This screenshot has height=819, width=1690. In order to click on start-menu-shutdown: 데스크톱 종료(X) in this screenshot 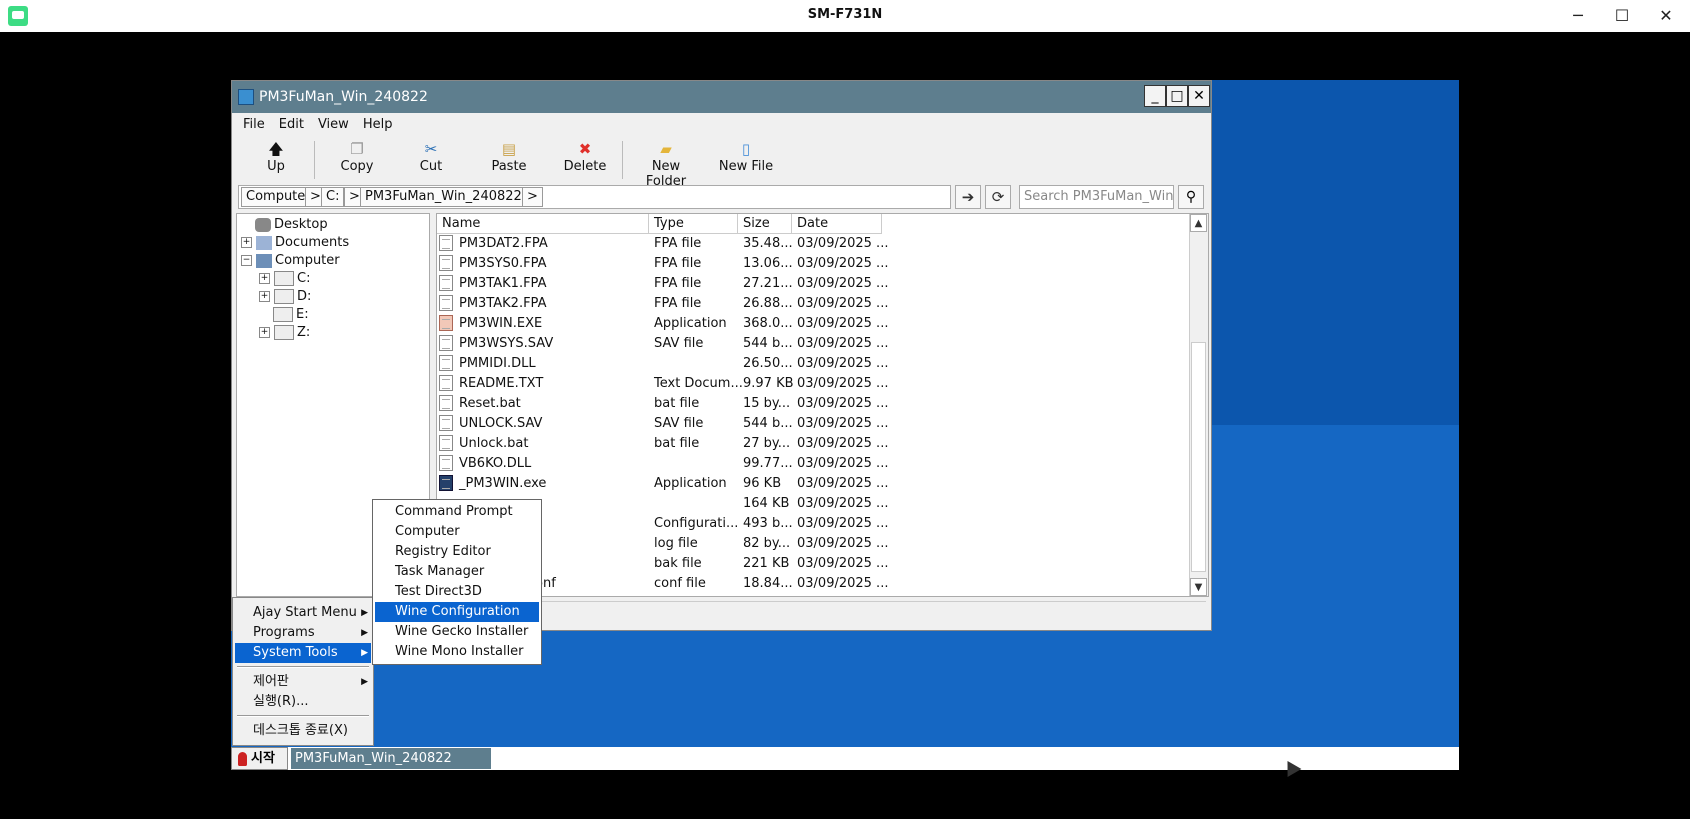, I will do `click(303, 731)`.